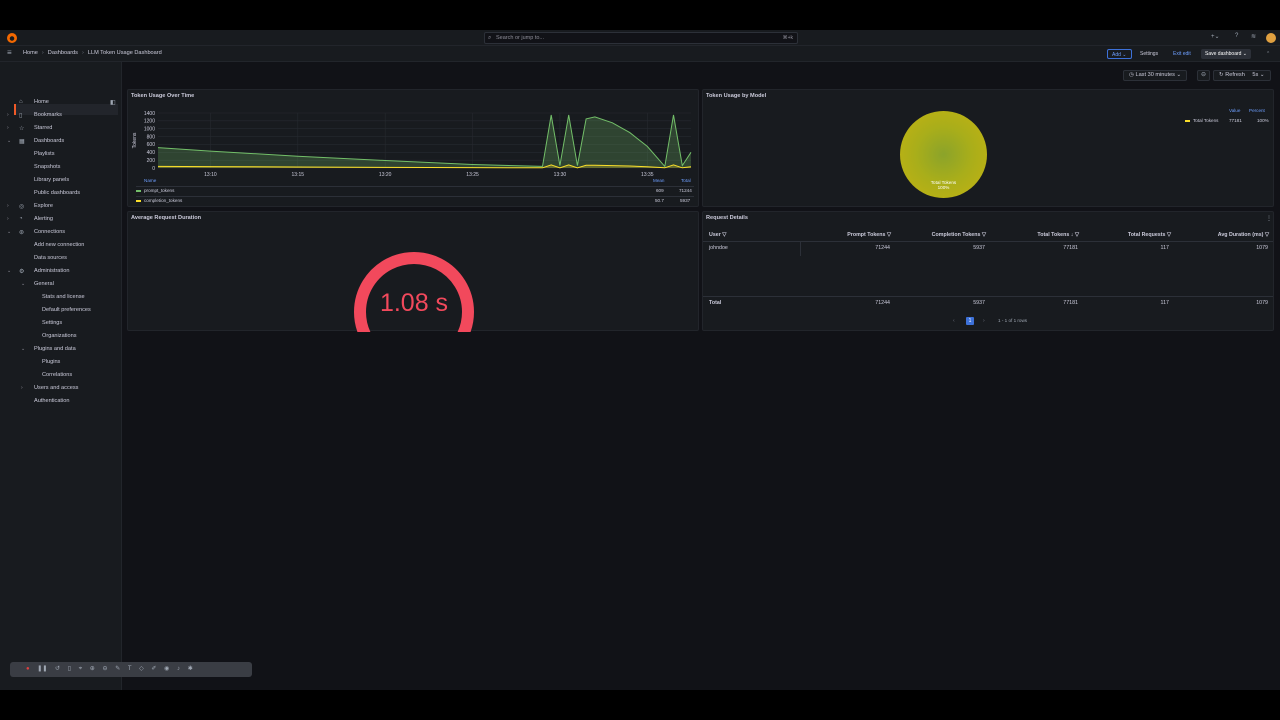 This screenshot has width=1280, height=720. I want to click on chevron-up-icon: ⌃, so click(1268, 54).